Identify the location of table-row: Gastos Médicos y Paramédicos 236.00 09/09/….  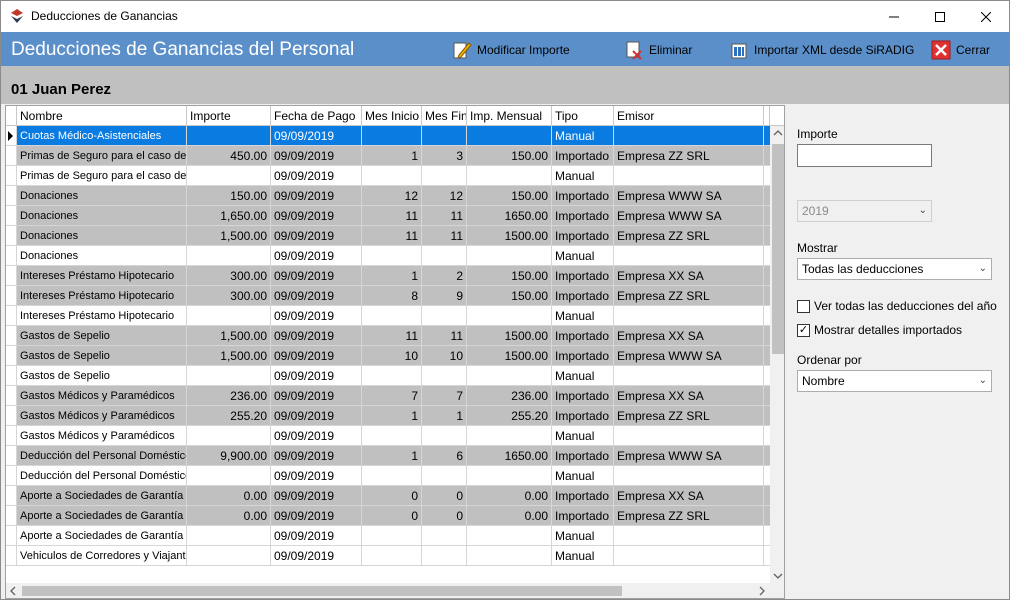
(388, 396).